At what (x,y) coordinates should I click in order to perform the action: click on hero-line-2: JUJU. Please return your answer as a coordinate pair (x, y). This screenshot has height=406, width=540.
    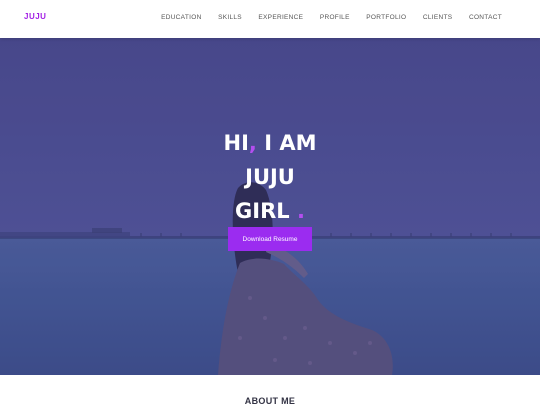
    Looking at the image, I should click on (270, 177).